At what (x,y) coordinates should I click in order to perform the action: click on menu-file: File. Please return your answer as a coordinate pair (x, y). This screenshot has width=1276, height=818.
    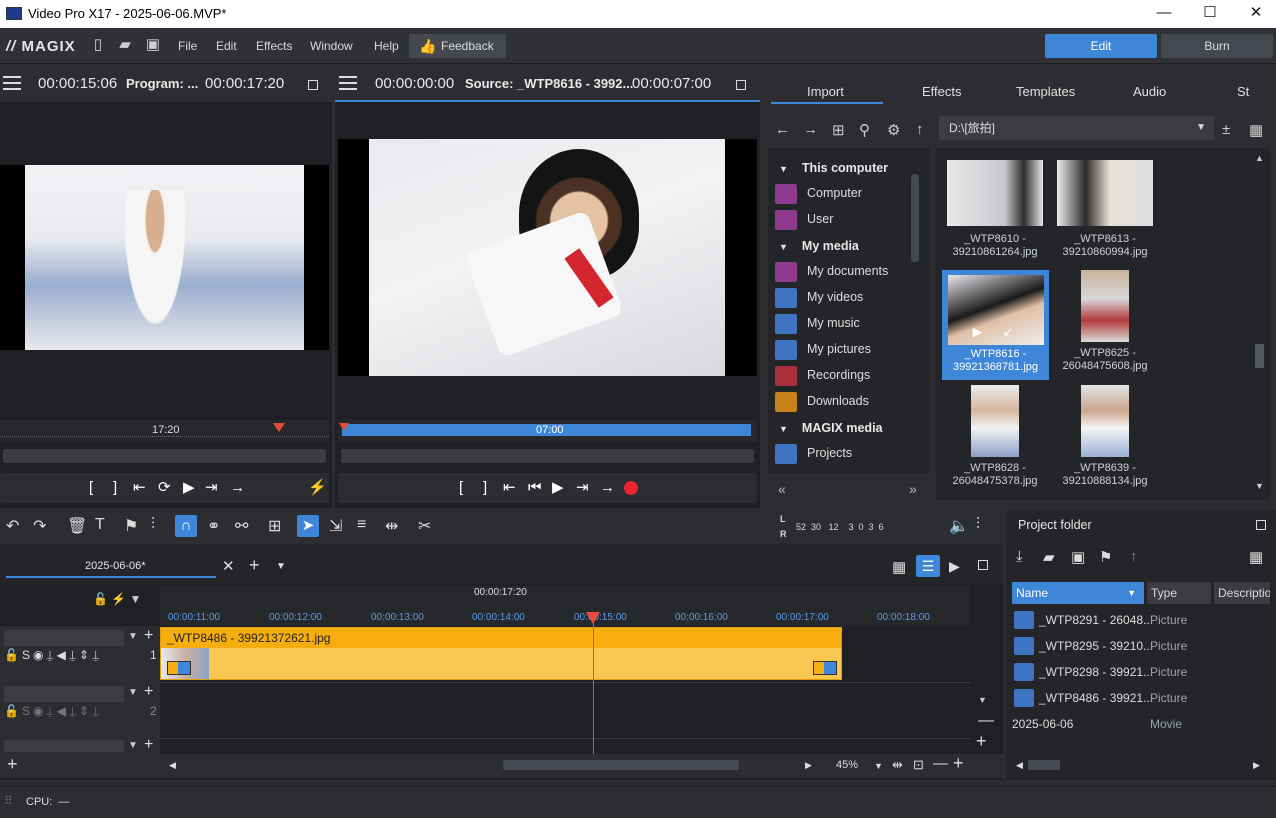
    Looking at the image, I should click on (187, 46).